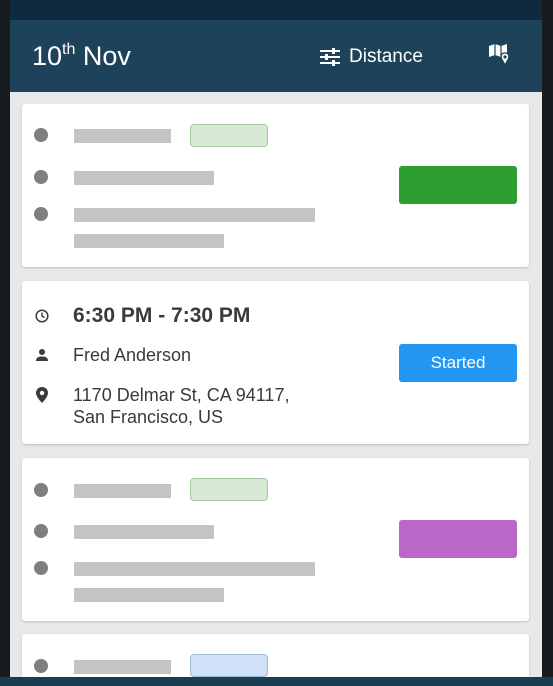 The height and width of the screenshot is (686, 553). Describe the element at coordinates (42, 355) in the screenshot. I see `person-icon` at that location.